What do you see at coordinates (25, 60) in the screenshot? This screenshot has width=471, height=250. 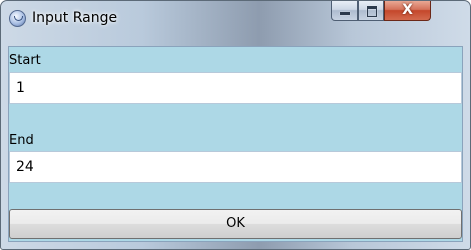 I see `start-label: Start` at bounding box center [25, 60].